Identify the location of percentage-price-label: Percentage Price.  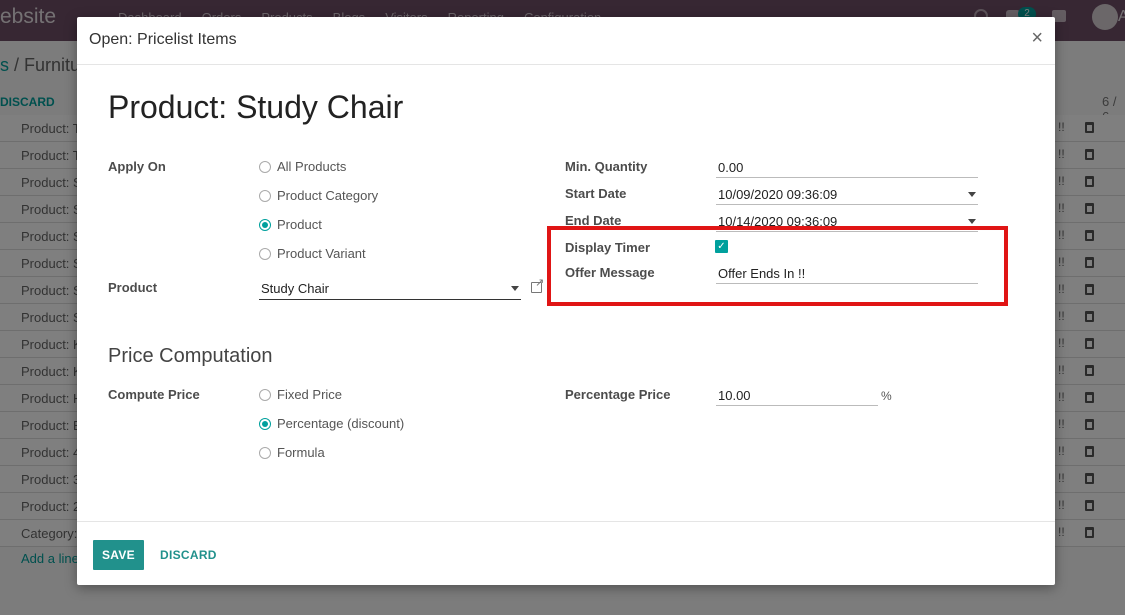
(618, 394).